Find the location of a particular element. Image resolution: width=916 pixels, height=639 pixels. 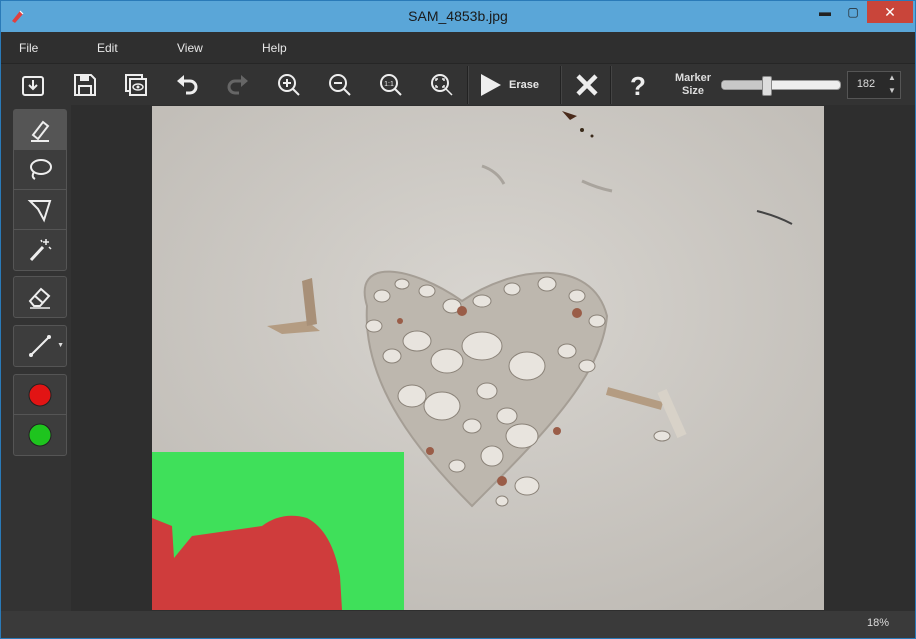

eraser-icon is located at coordinates (39, 298).